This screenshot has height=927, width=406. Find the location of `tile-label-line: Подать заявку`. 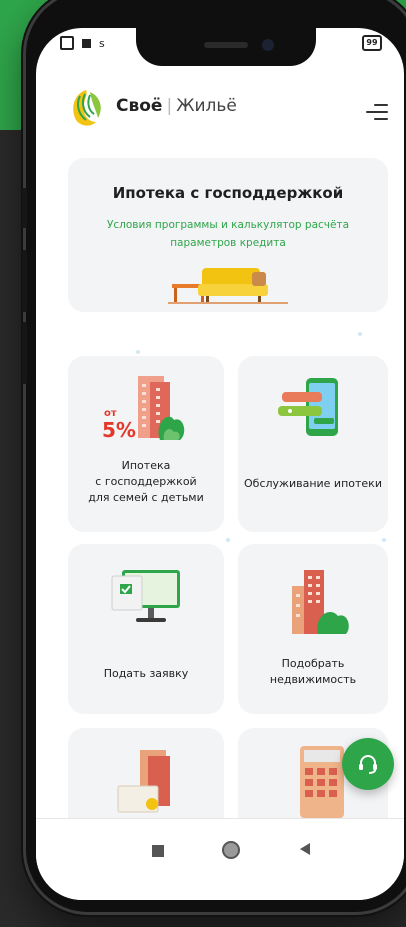

tile-label-line: Подать заявку is located at coordinates (146, 673).